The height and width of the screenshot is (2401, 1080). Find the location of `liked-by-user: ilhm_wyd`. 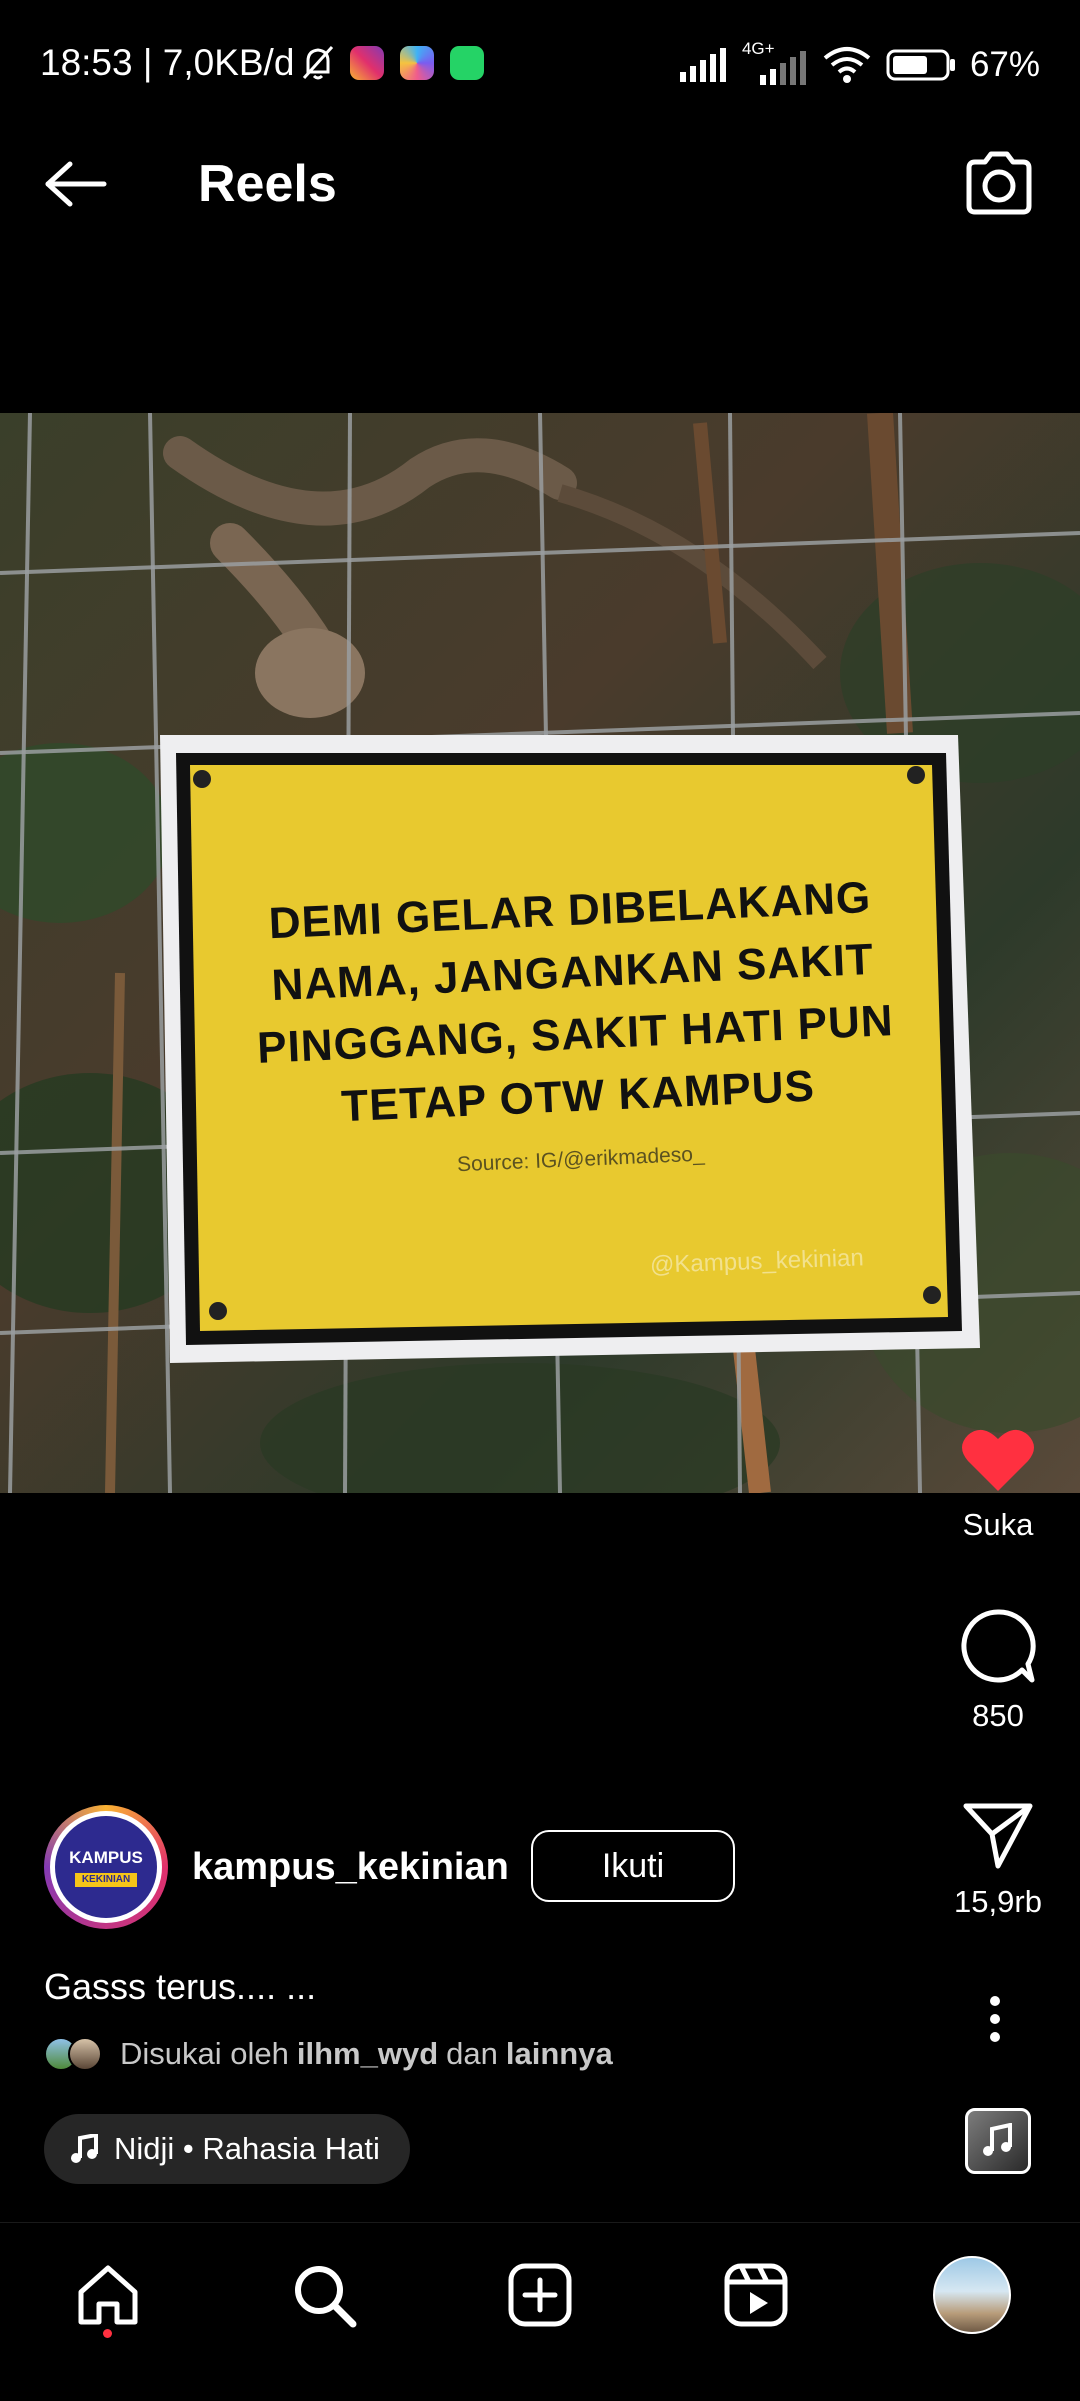

liked-by-user: ilhm_wyd is located at coordinates (367, 2054).